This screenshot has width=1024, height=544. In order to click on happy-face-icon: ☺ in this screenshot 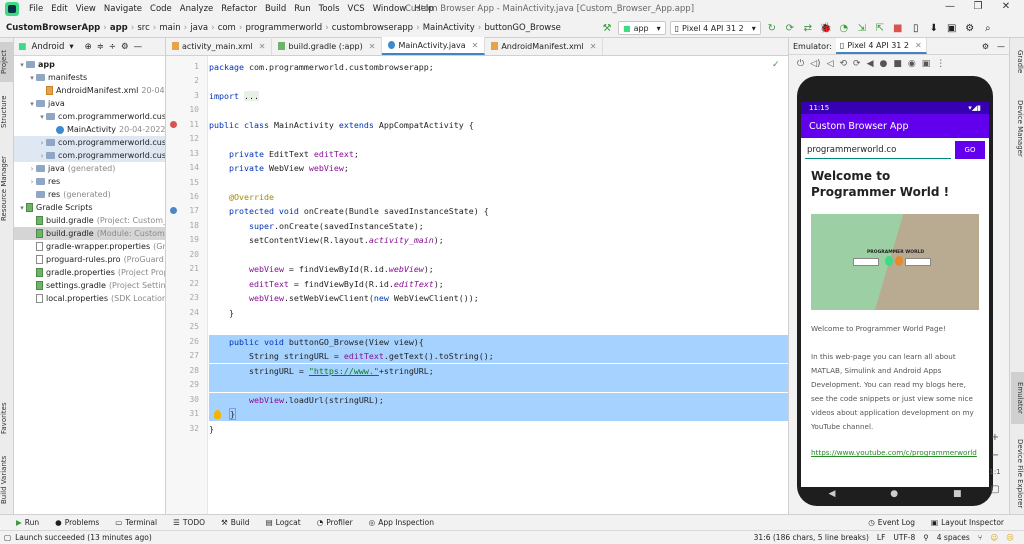, I will do `click(994, 537)`.